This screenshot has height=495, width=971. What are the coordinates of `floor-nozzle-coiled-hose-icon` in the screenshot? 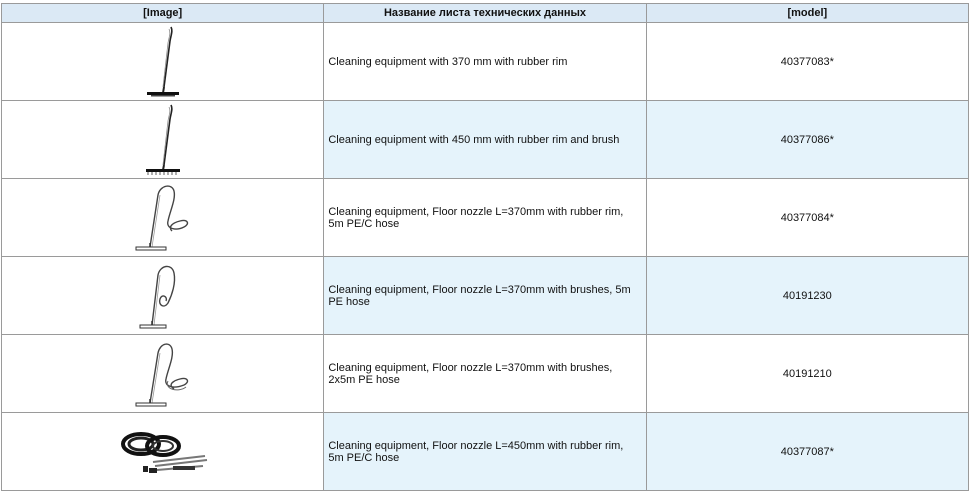 It's located at (157, 296).